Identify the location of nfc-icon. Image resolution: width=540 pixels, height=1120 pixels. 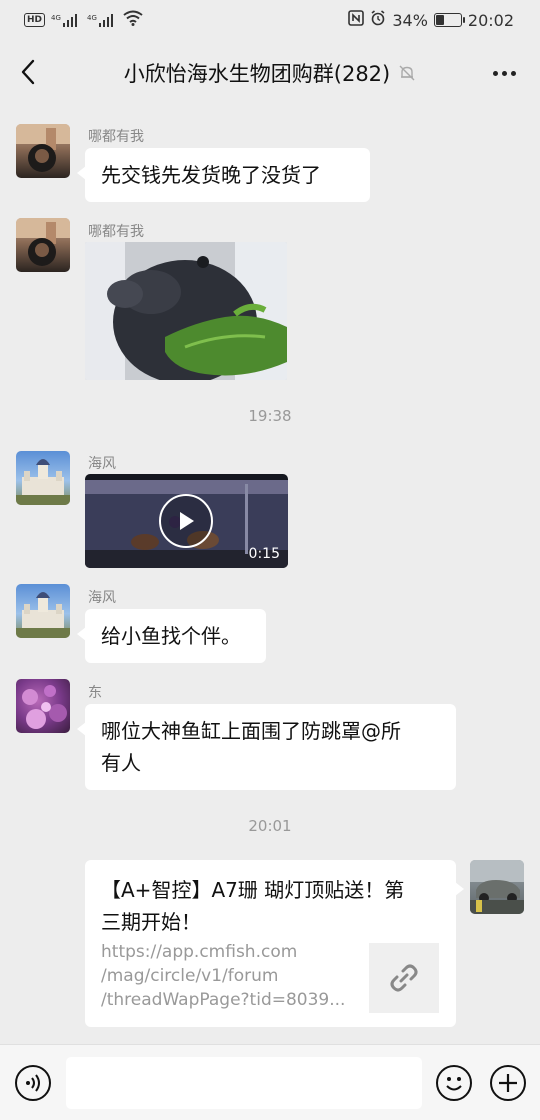
(356, 20).